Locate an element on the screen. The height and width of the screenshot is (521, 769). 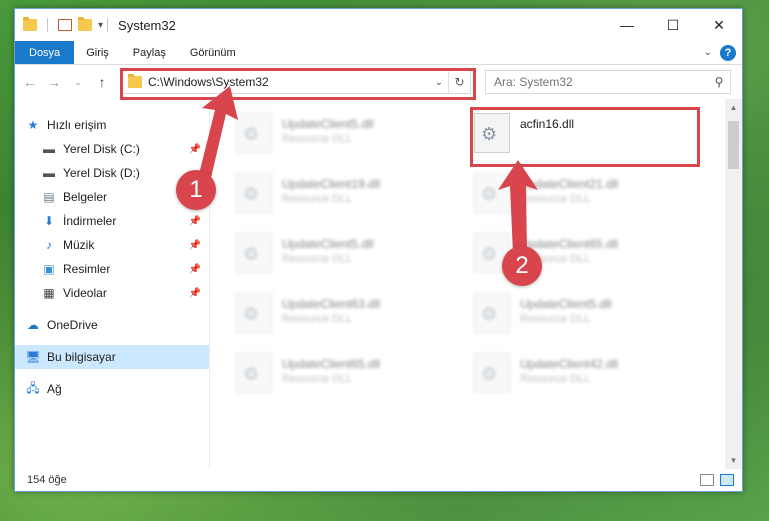
up-arrow-icon: ↑ is located at coordinates (102, 82).